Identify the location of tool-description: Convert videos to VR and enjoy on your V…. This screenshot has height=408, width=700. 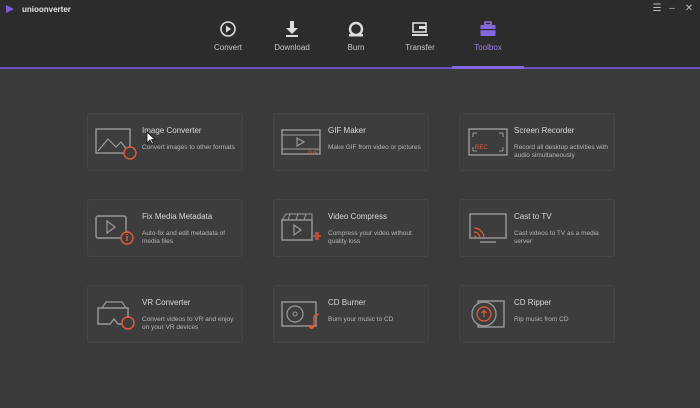
(188, 323).